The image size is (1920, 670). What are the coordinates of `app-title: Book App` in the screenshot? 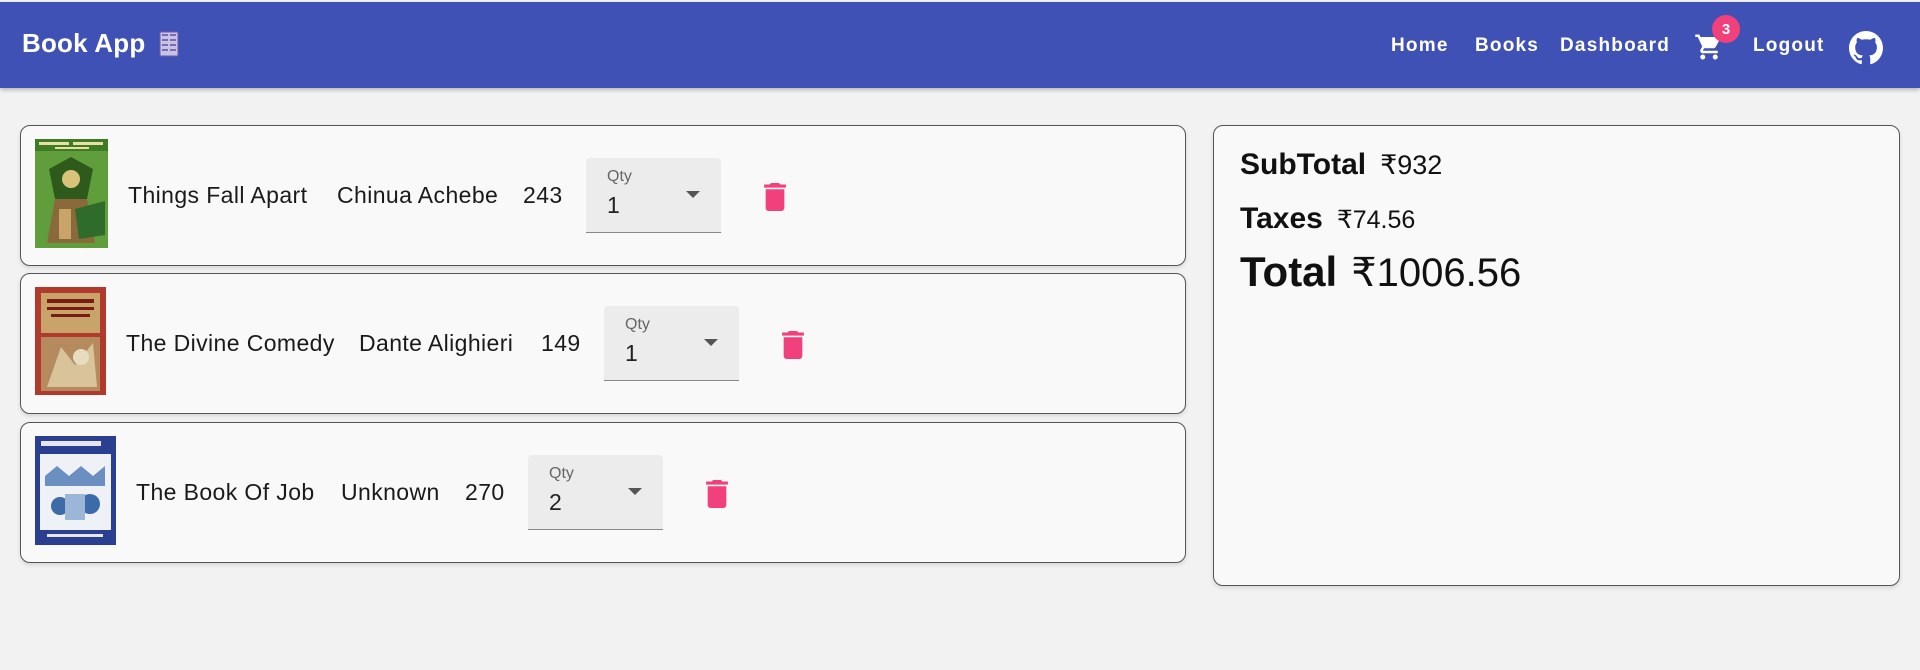 It's located at (84, 43).